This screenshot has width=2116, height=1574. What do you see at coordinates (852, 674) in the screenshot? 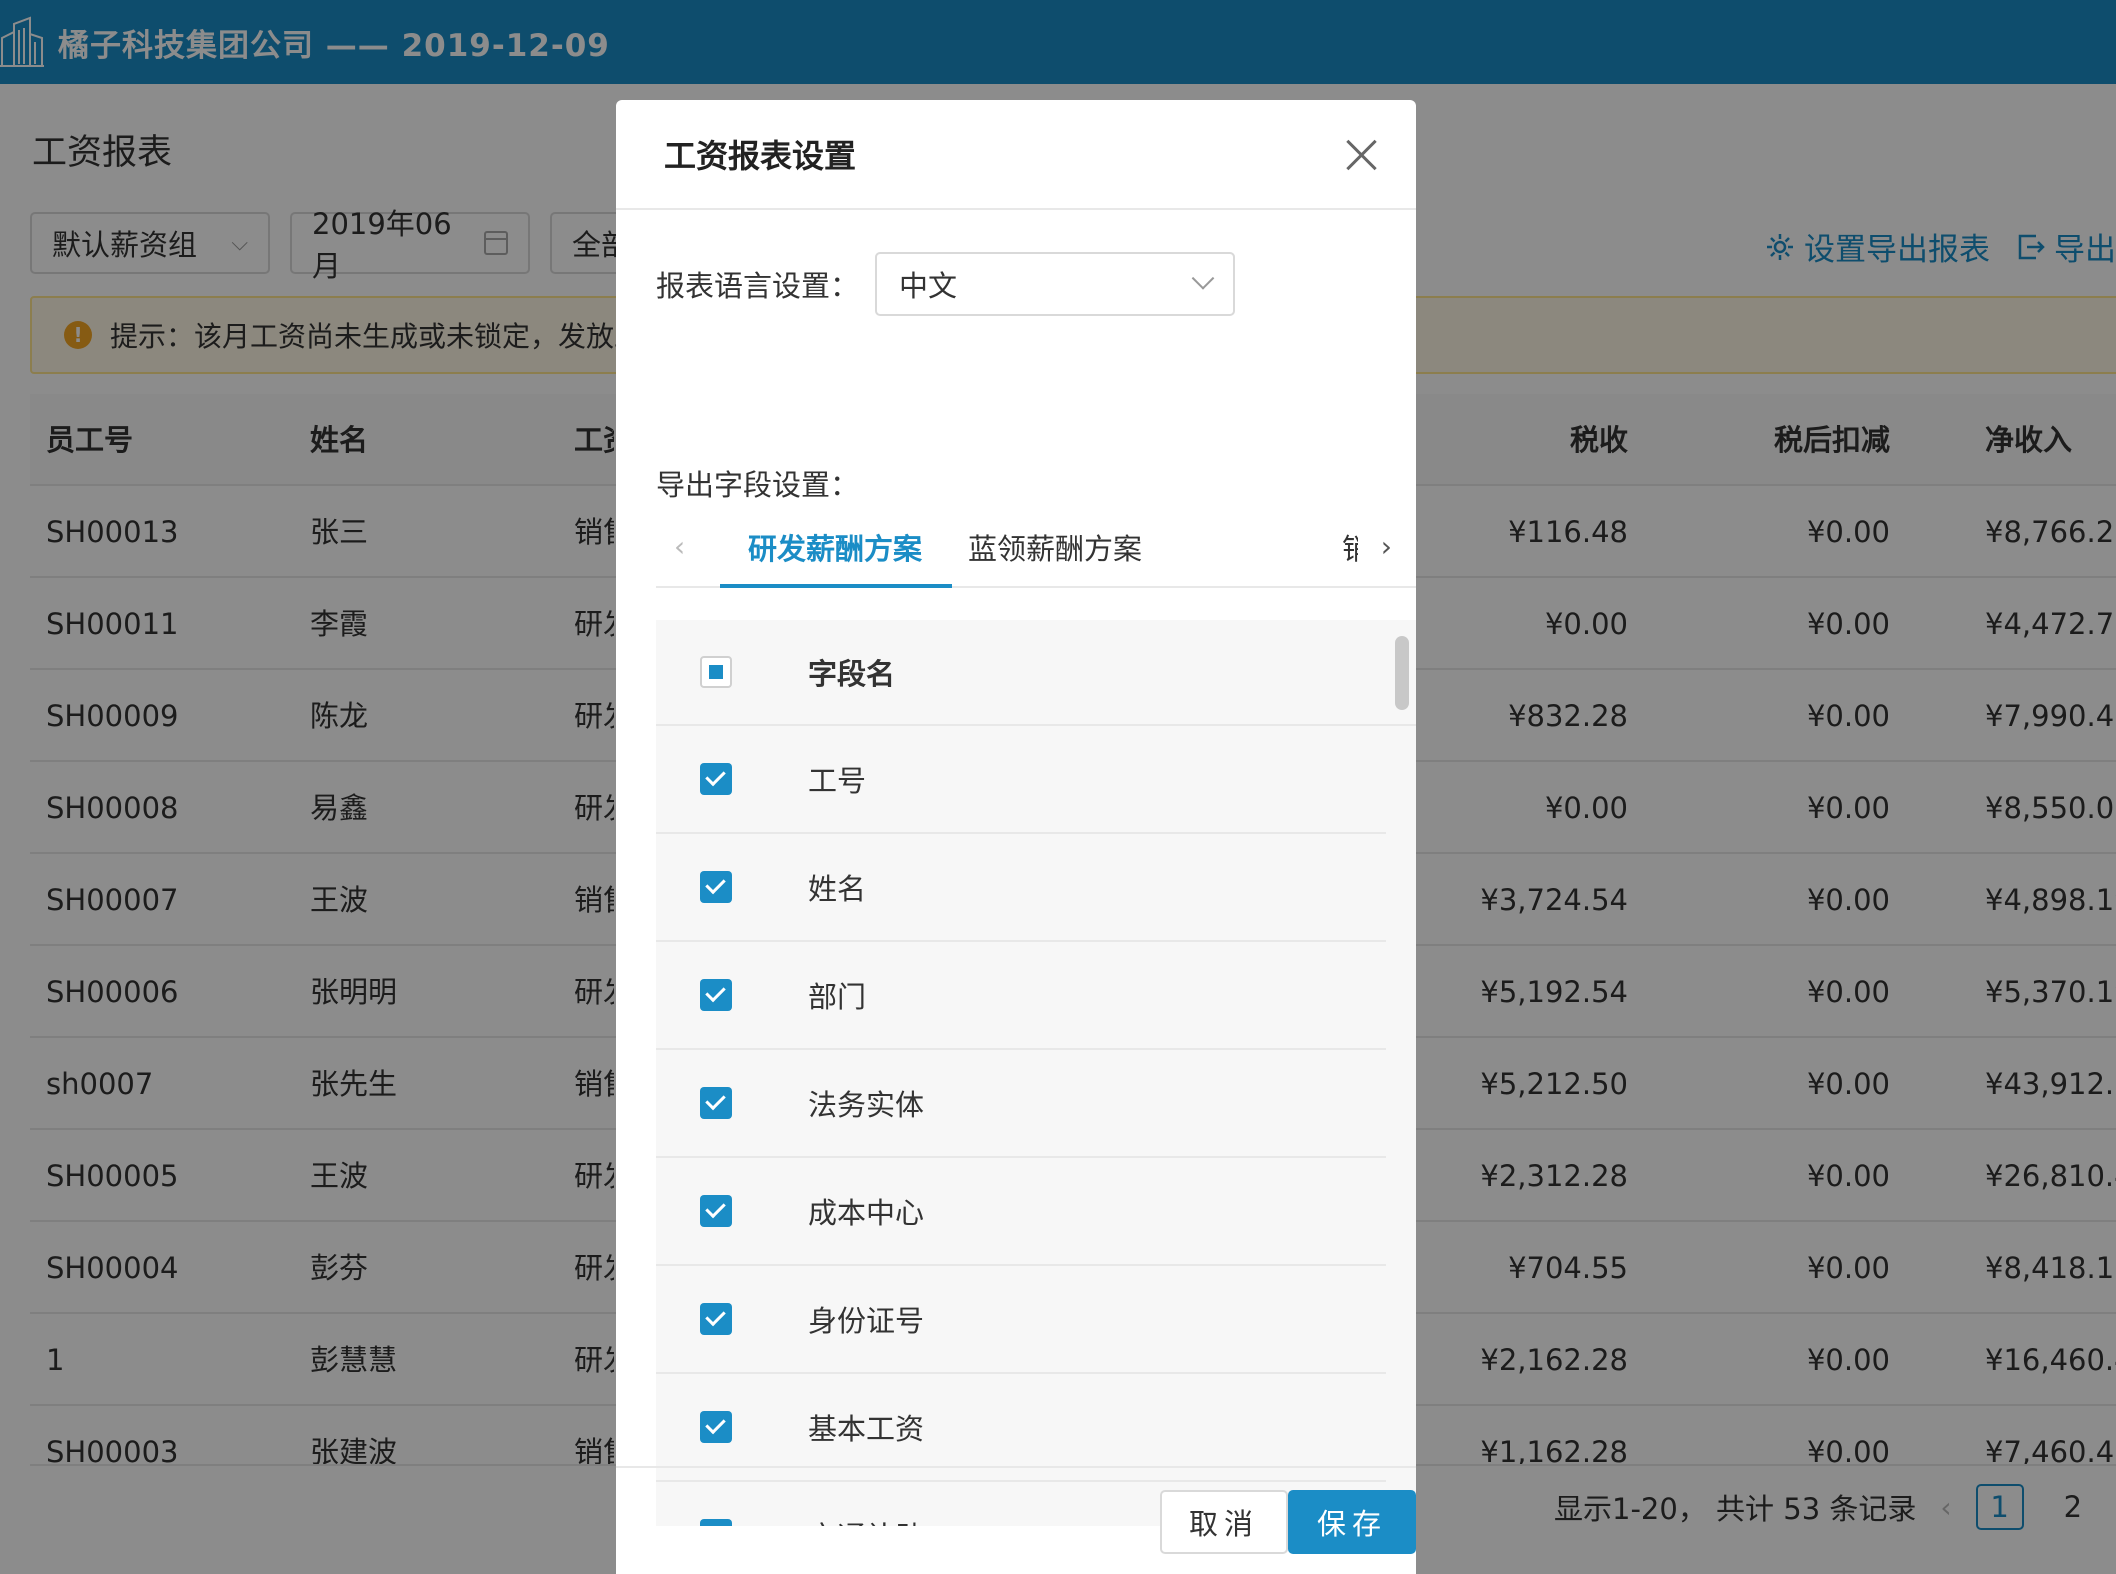
I see `field-header-label: 字段名` at bounding box center [852, 674].